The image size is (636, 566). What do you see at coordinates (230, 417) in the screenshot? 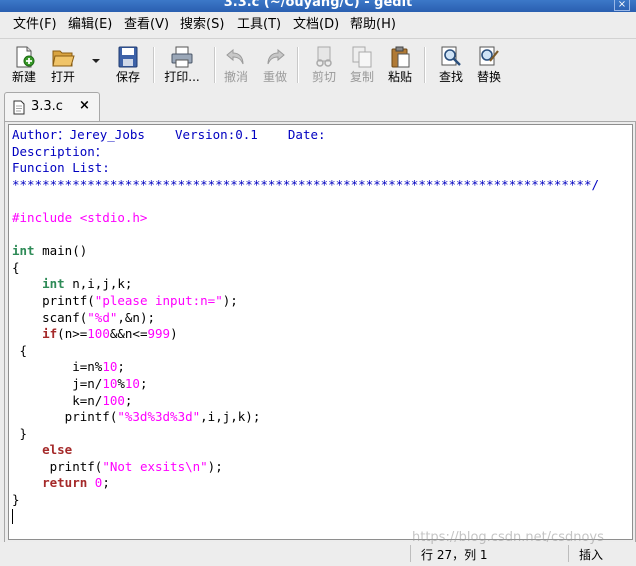
I see `code-token: ,i,j,k);` at bounding box center [230, 417].